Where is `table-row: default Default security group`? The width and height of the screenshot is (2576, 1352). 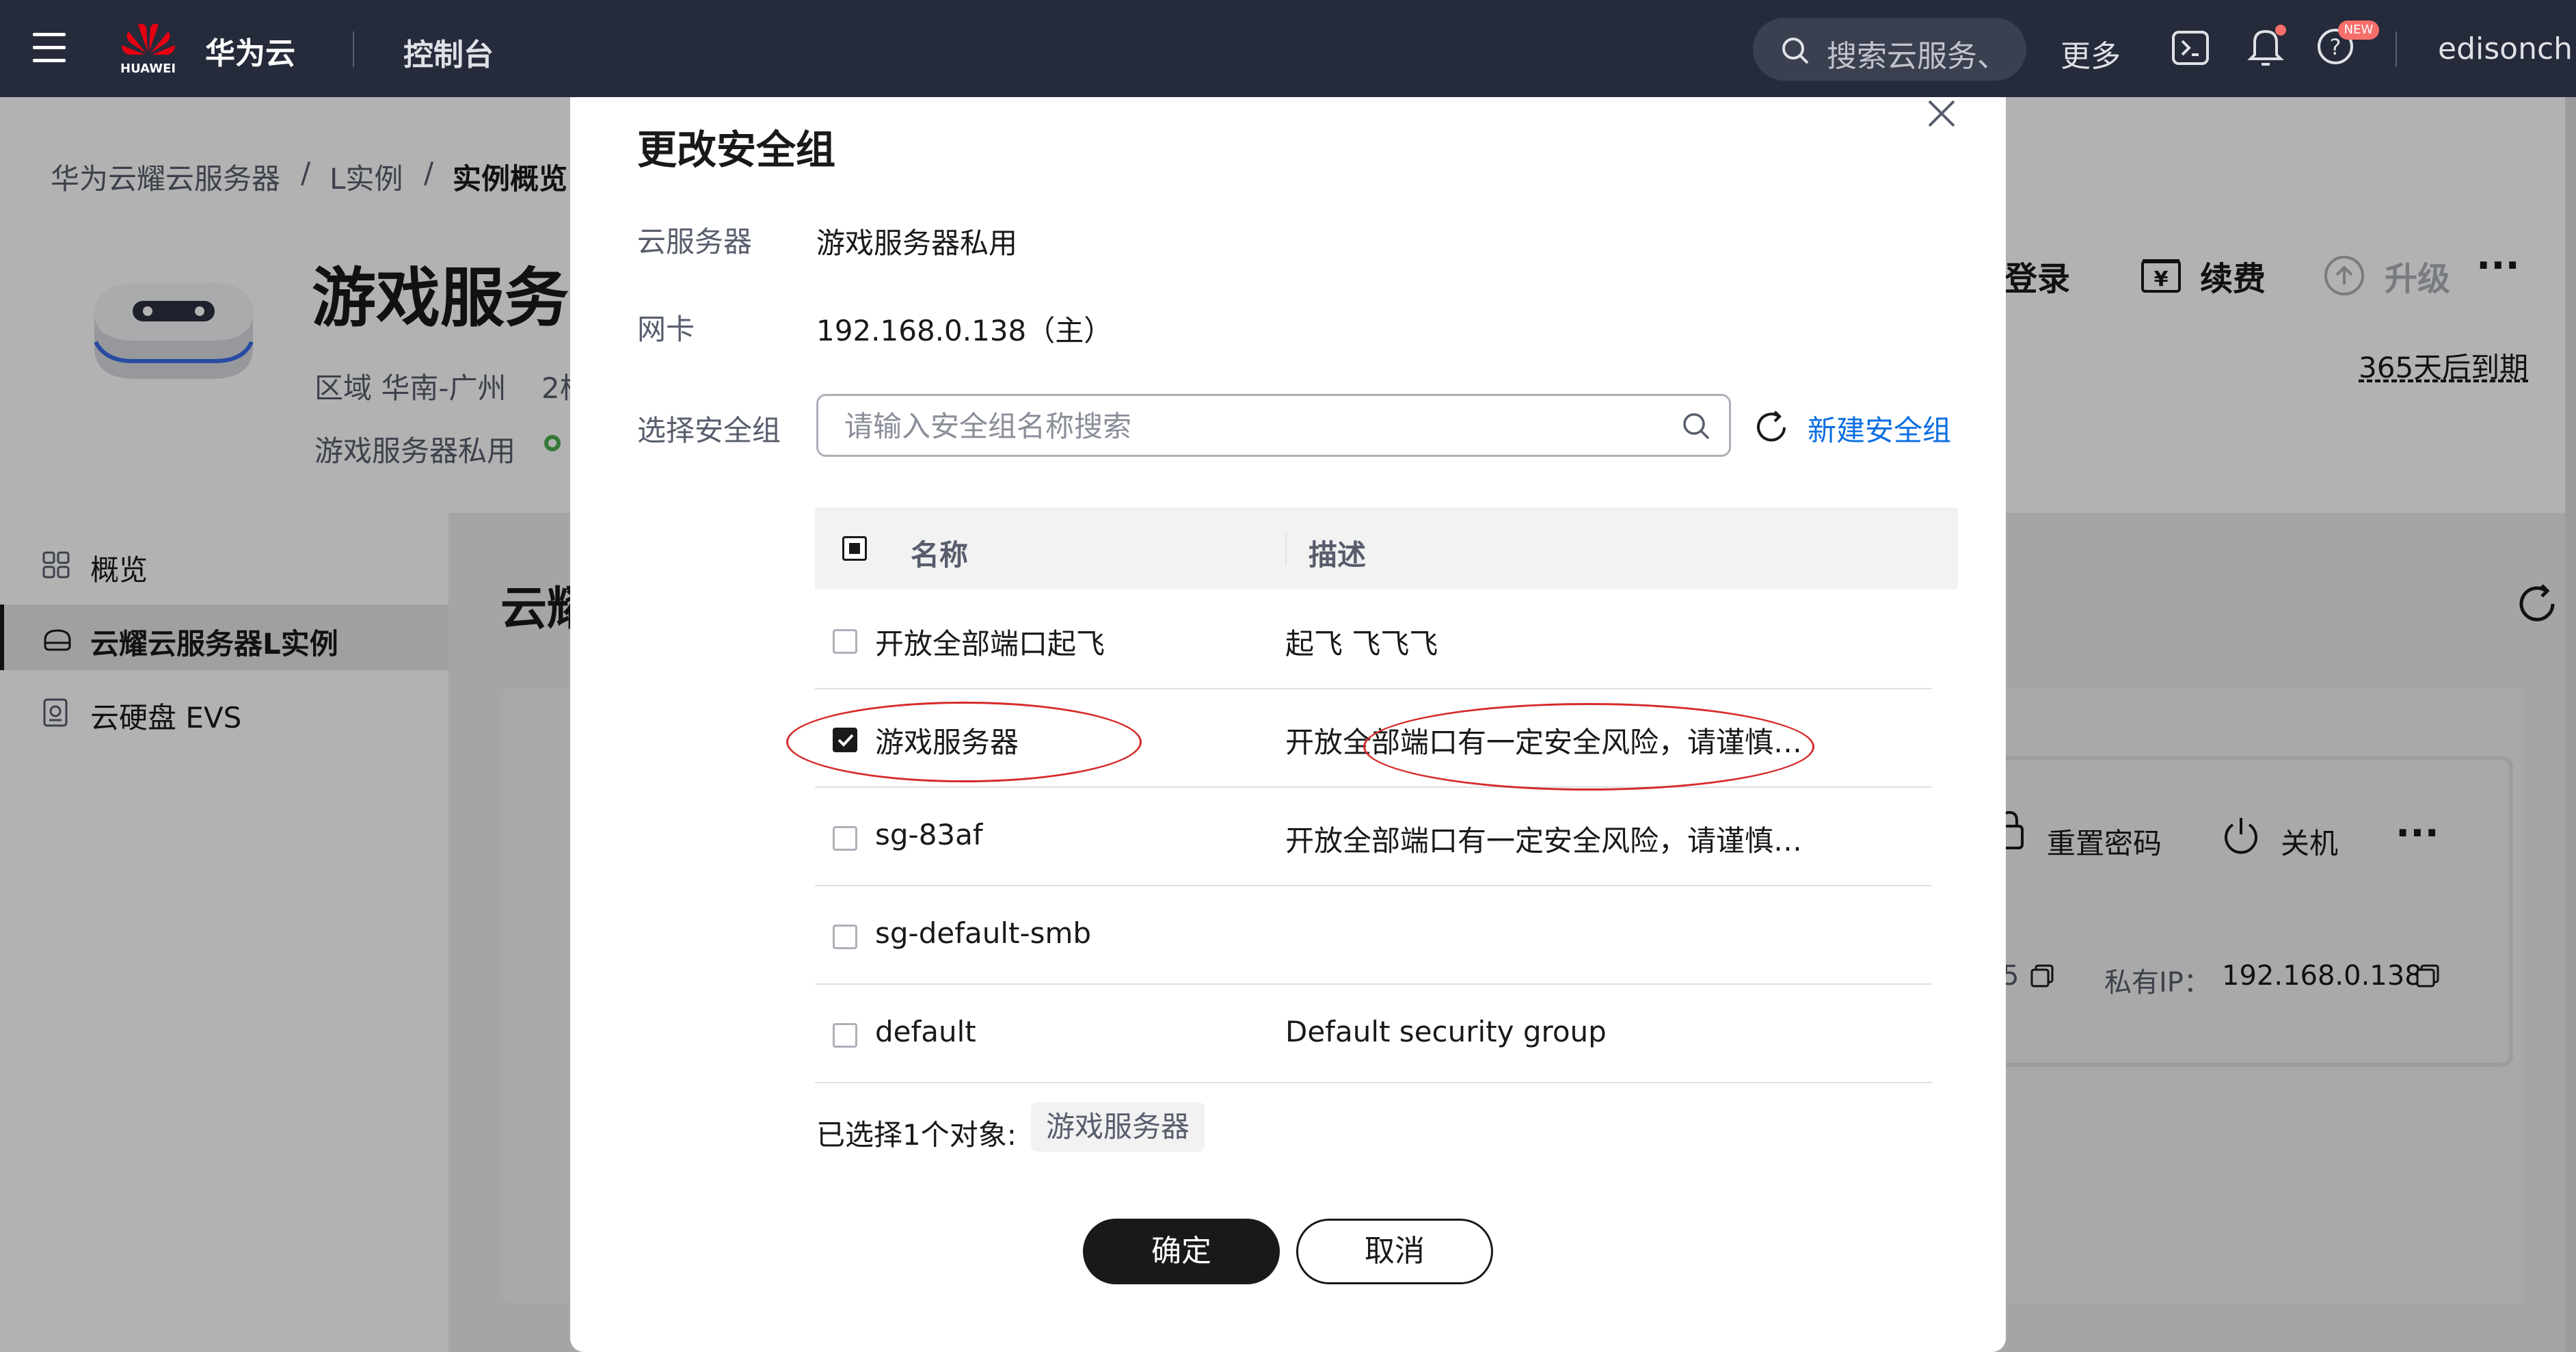 table-row: default Default security group is located at coordinates (1373, 1033).